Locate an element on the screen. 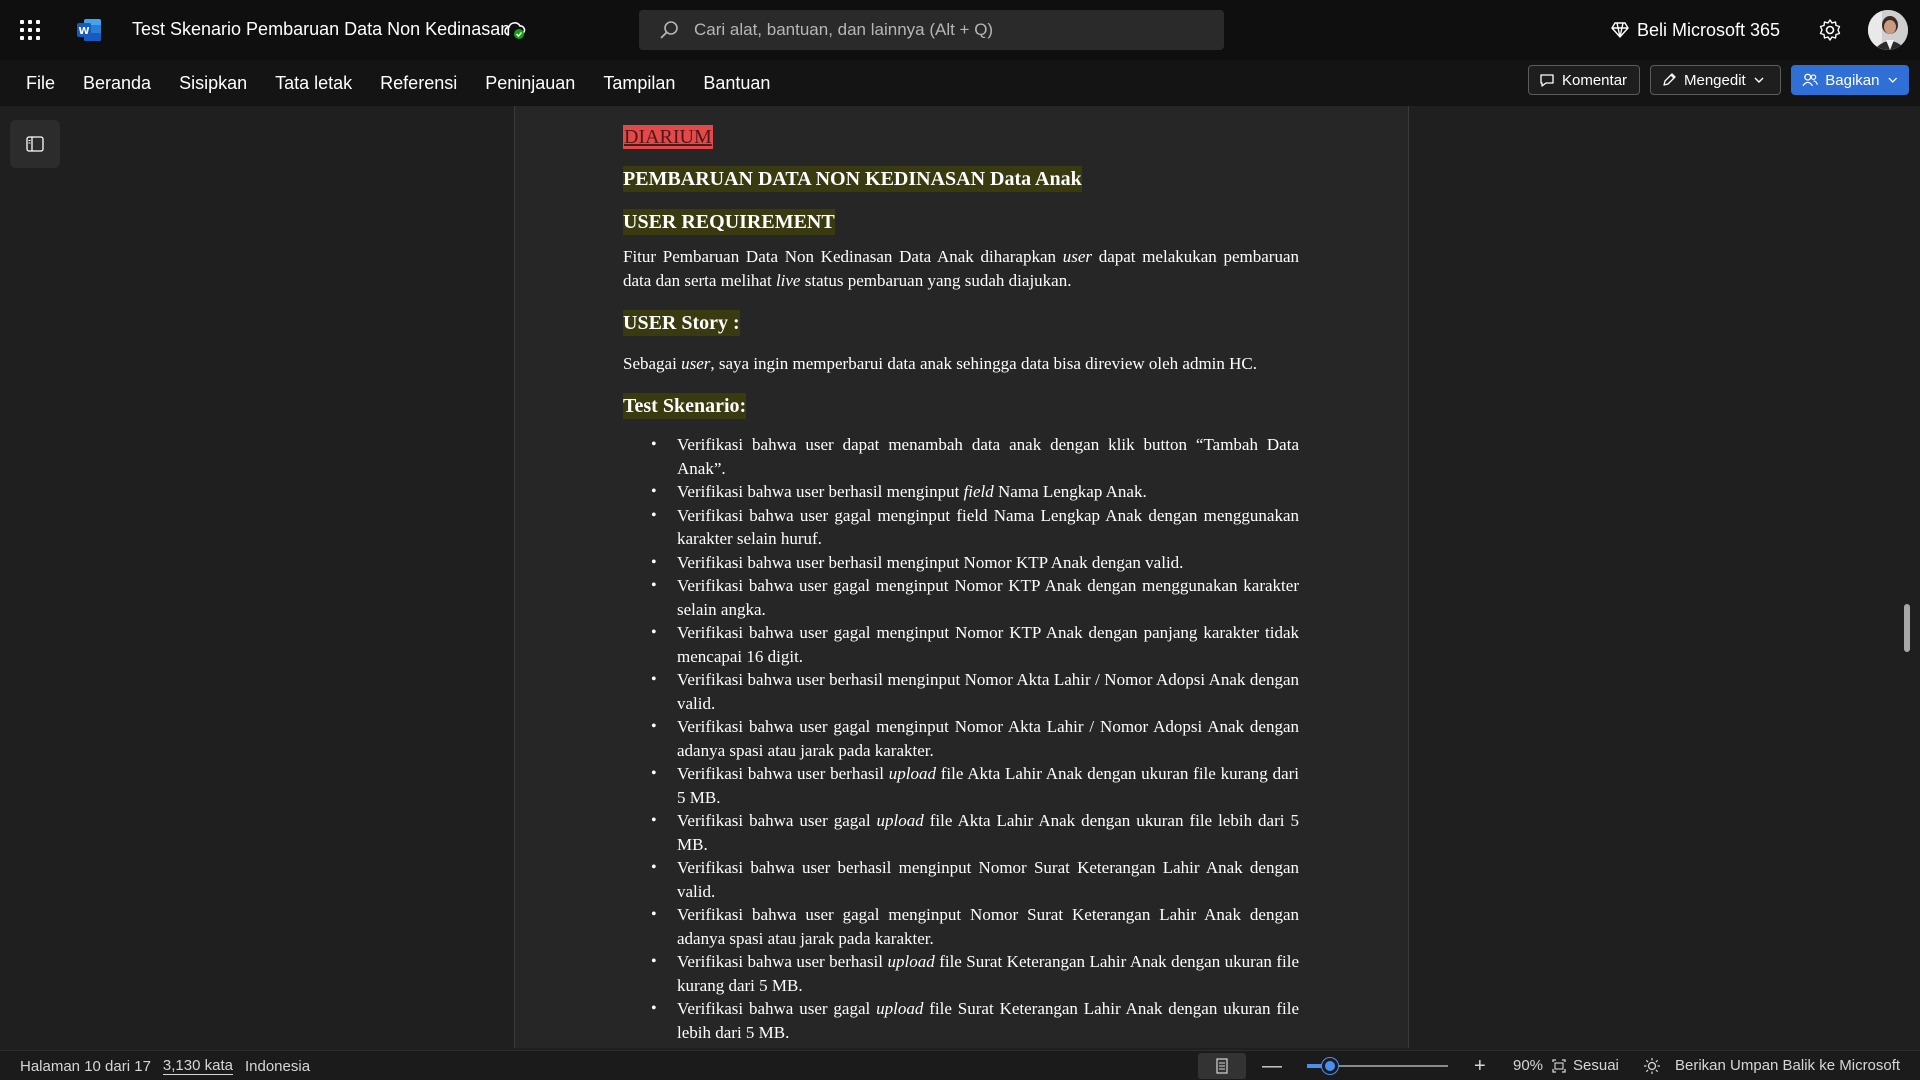 The height and width of the screenshot is (1080, 1920). feedback-button: Berikan Umpan Balik ke Microsoft is located at coordinates (1771, 1065).